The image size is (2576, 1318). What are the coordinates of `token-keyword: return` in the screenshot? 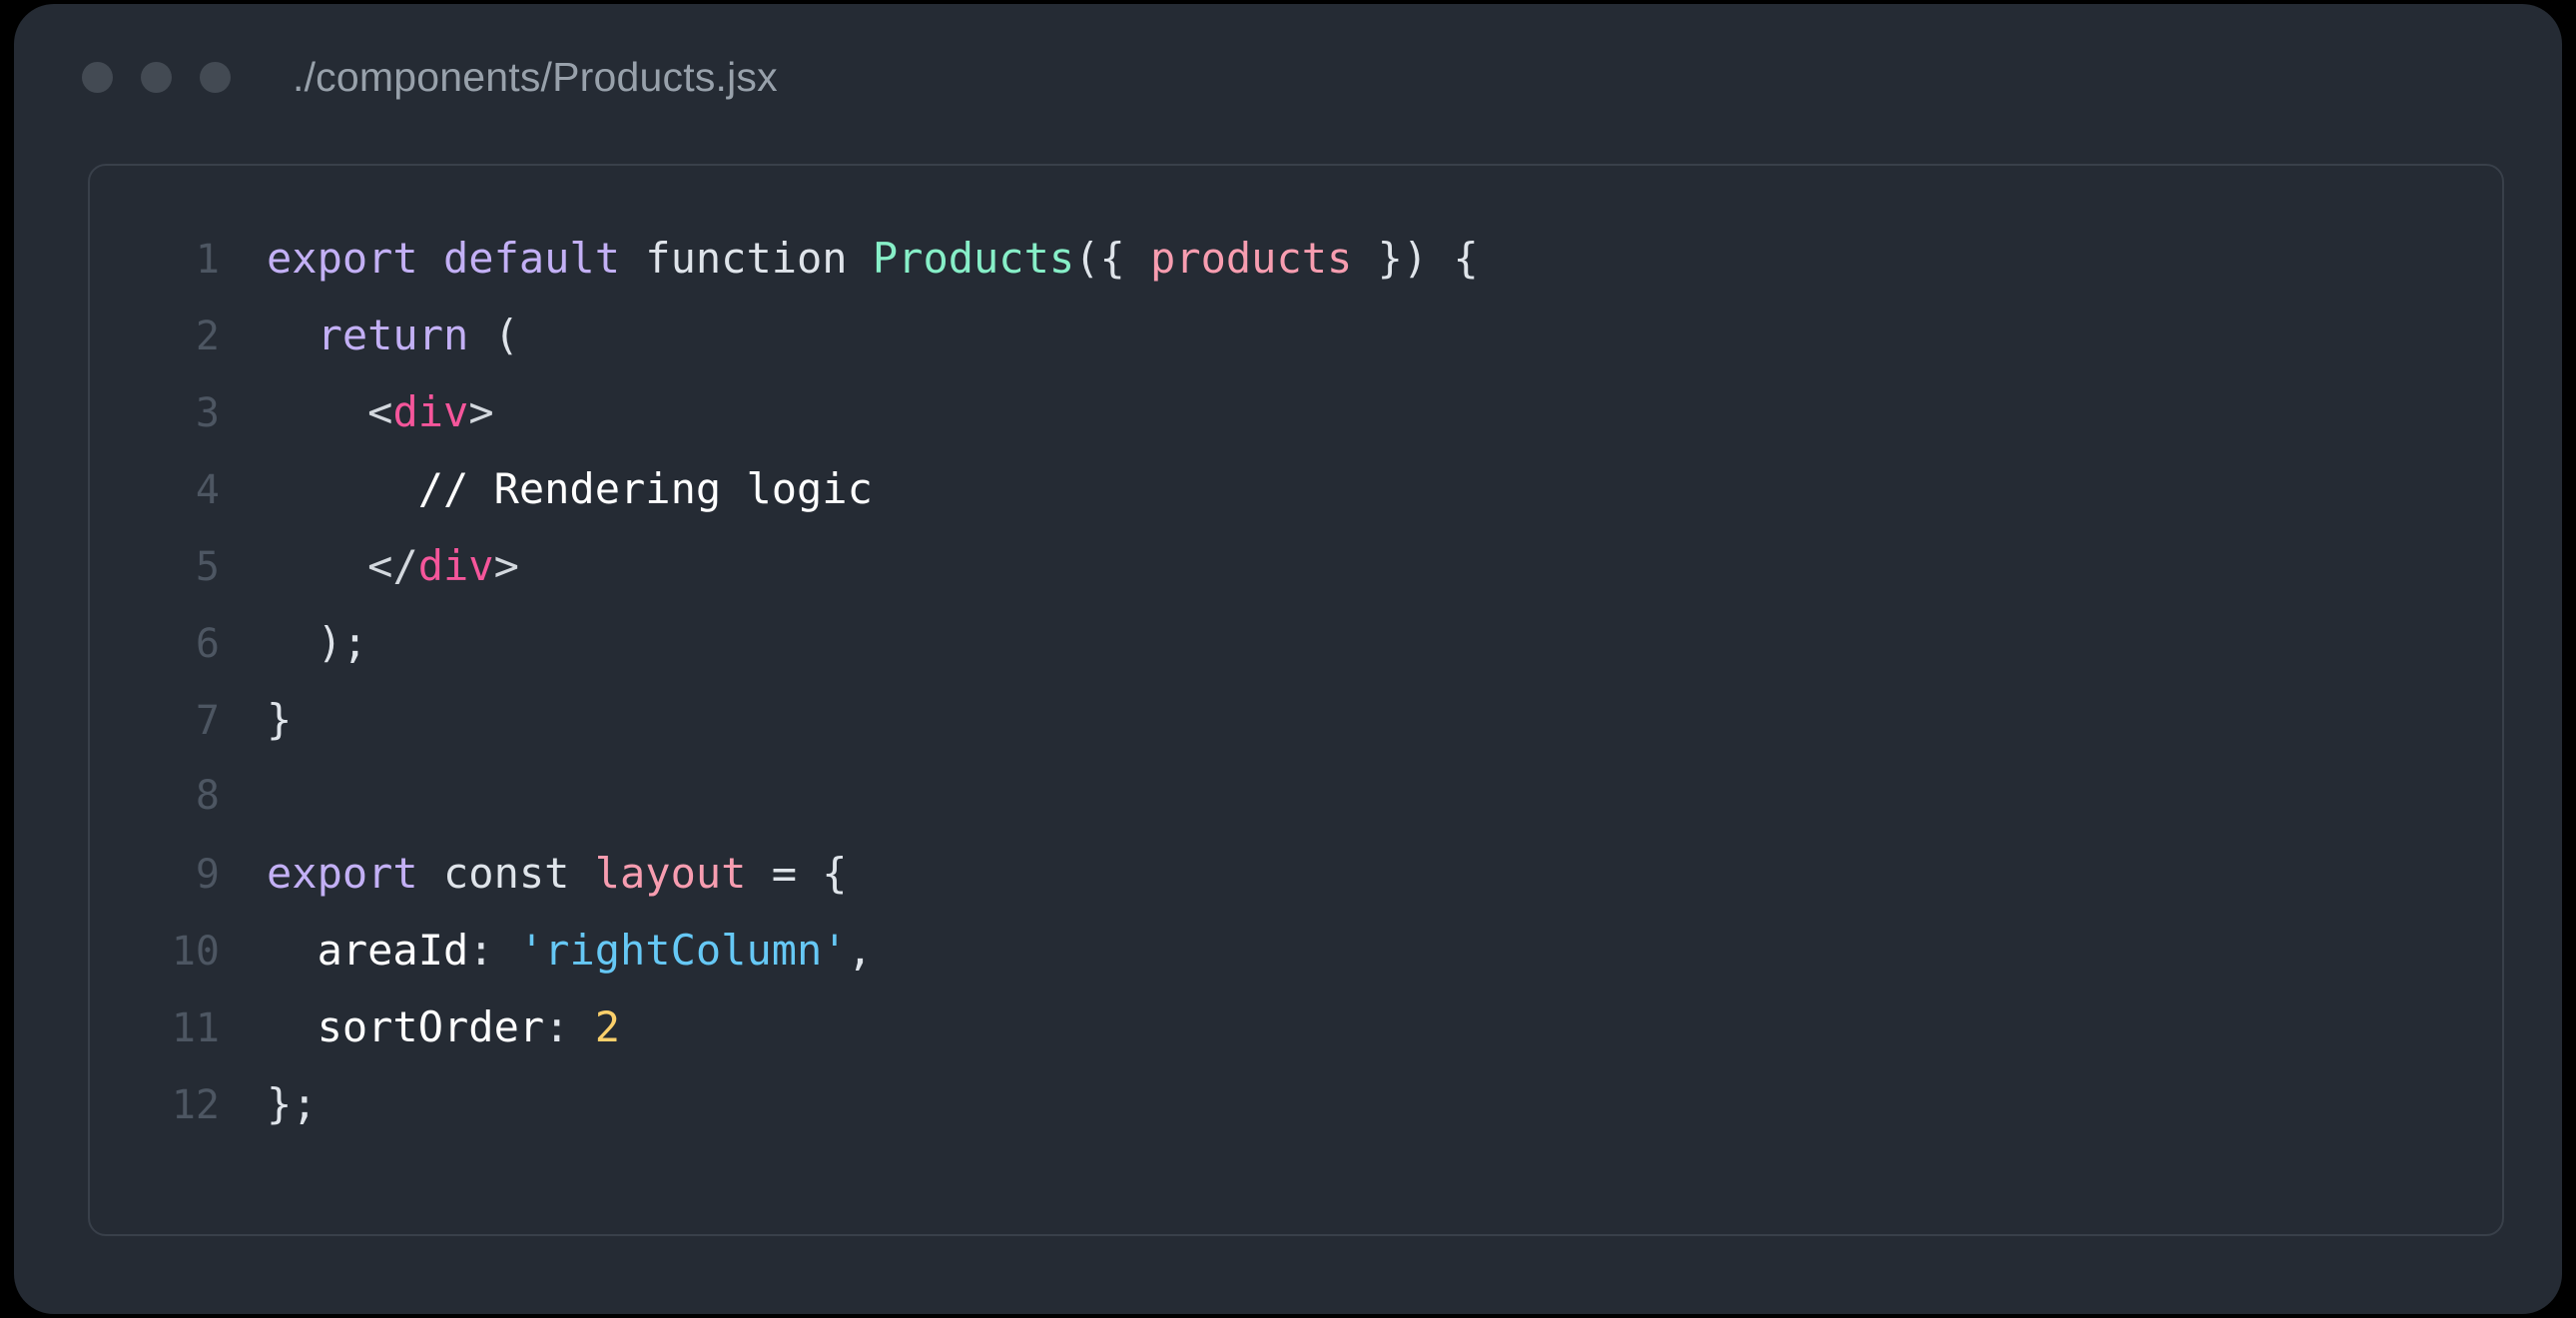 It's located at (393, 335).